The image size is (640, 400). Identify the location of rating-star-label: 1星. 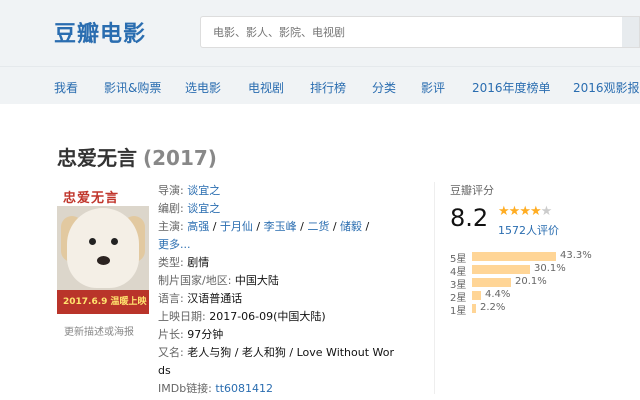
(458, 311).